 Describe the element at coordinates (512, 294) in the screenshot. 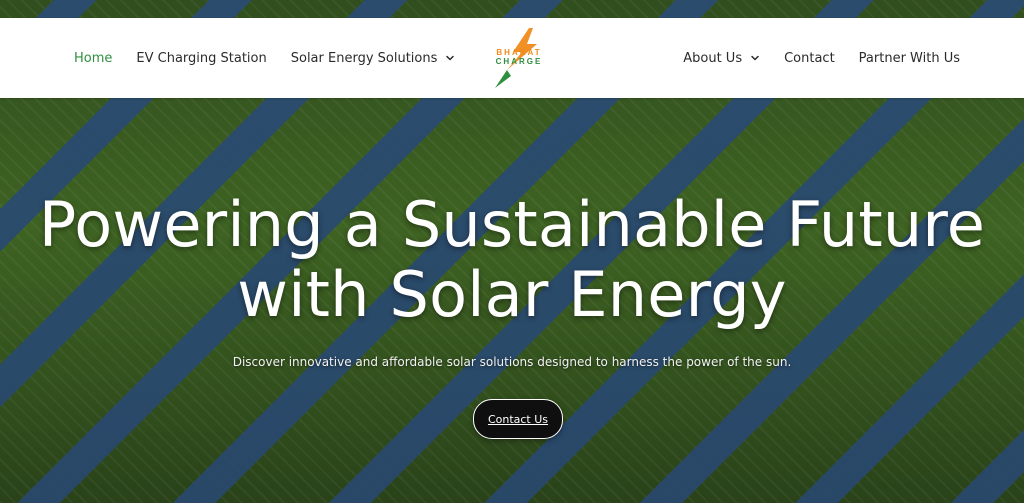

I see `hero-title-line-2: with Solar Energy` at that location.